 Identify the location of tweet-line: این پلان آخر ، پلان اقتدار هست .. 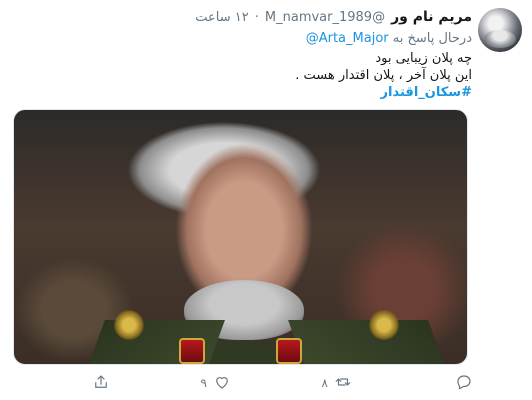
(383, 75).